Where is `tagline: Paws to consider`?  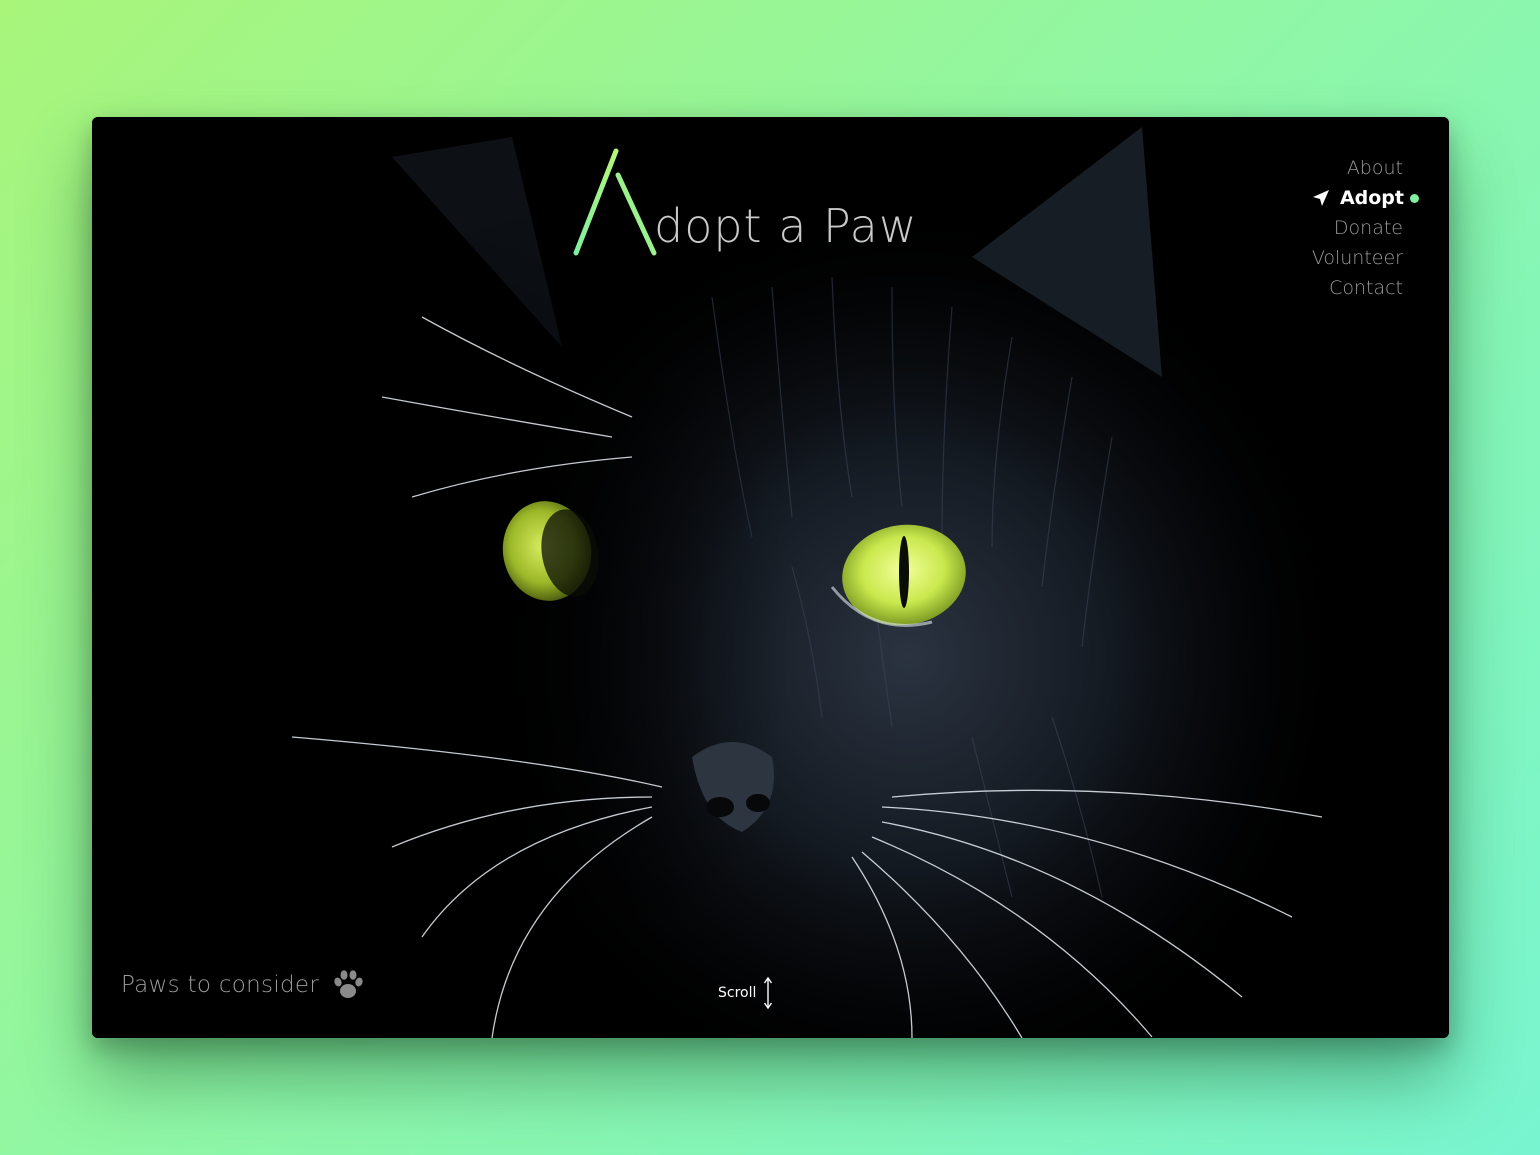
tagline: Paws to consider is located at coordinates (220, 985).